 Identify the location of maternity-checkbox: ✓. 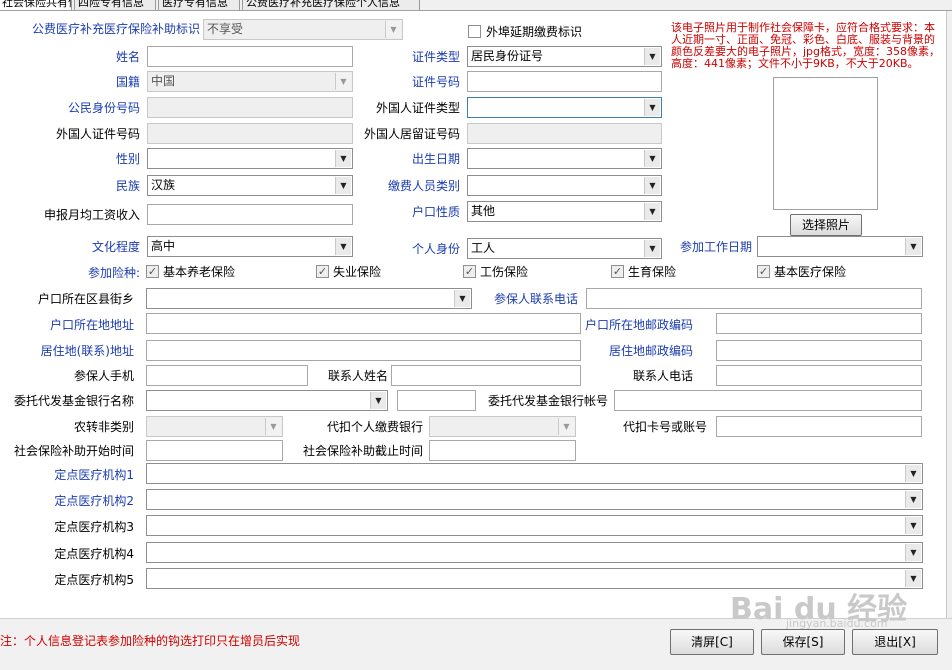
(617, 271).